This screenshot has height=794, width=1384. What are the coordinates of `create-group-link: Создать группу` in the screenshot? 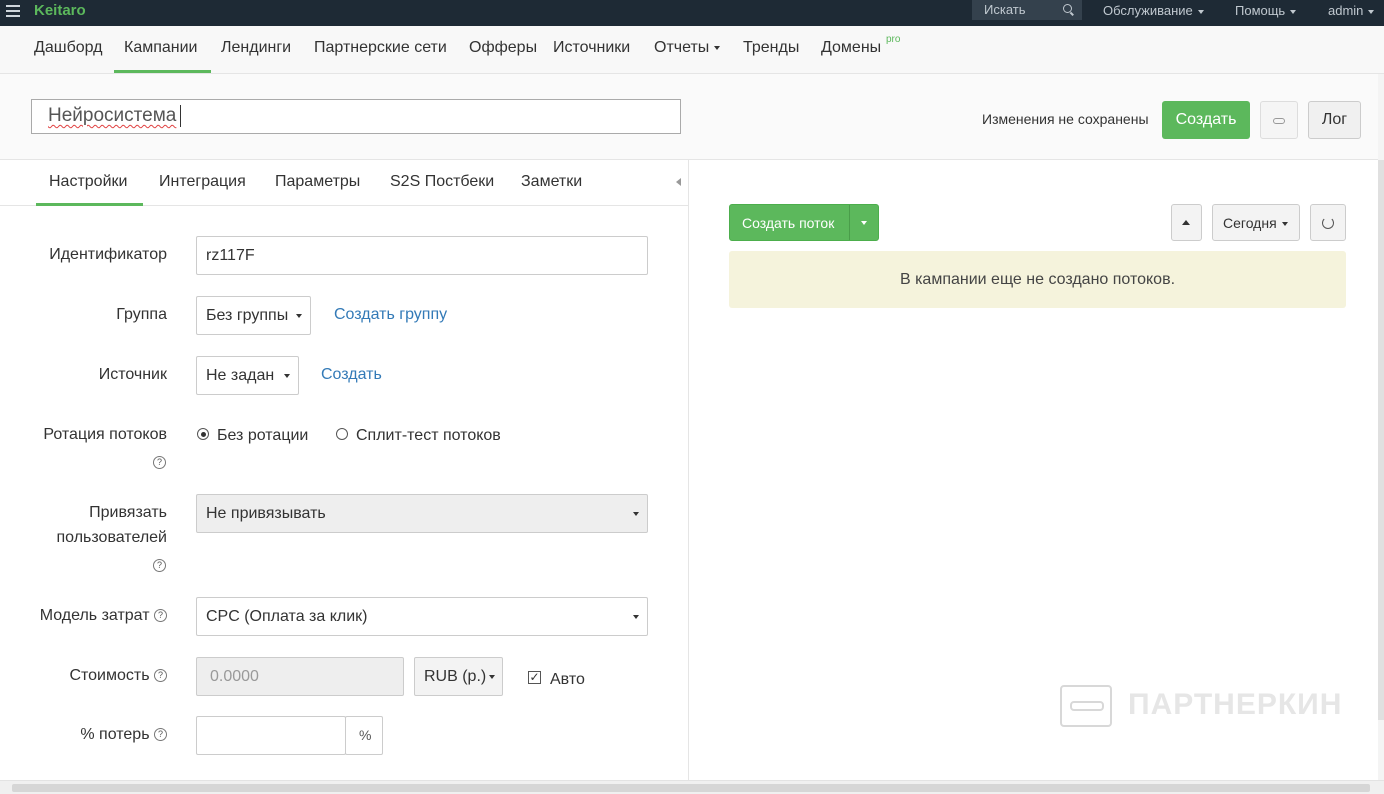 It's located at (390, 315).